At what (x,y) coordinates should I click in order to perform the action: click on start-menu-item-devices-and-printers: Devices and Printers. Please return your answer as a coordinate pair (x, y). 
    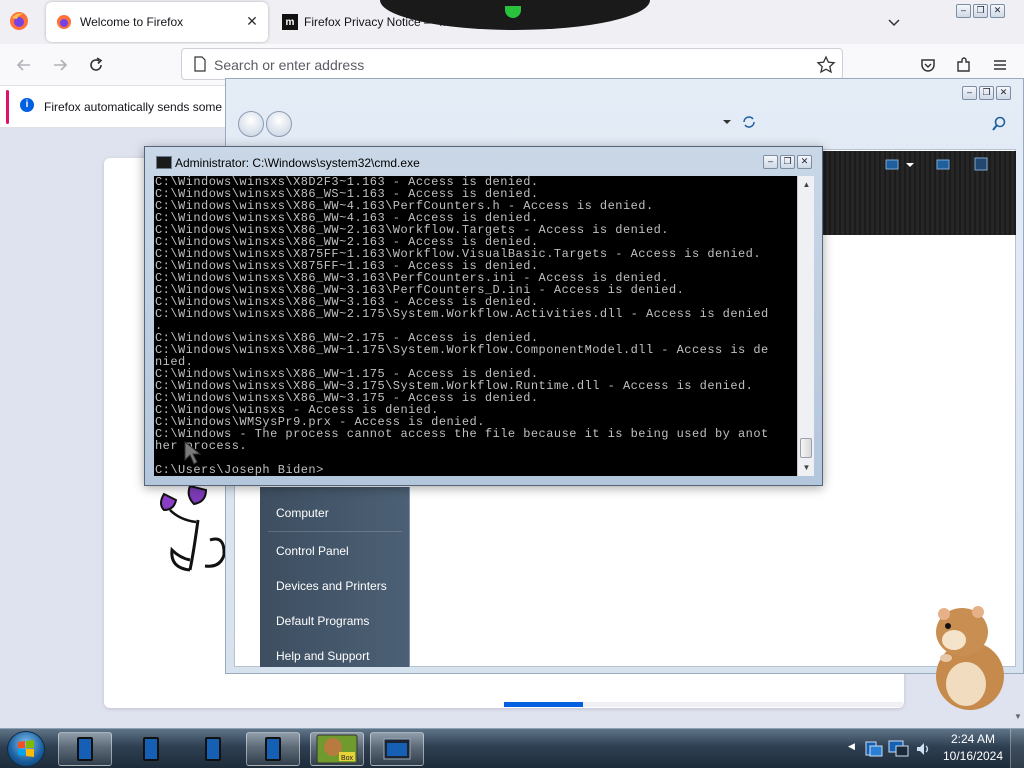
    Looking at the image, I should click on (331, 586).